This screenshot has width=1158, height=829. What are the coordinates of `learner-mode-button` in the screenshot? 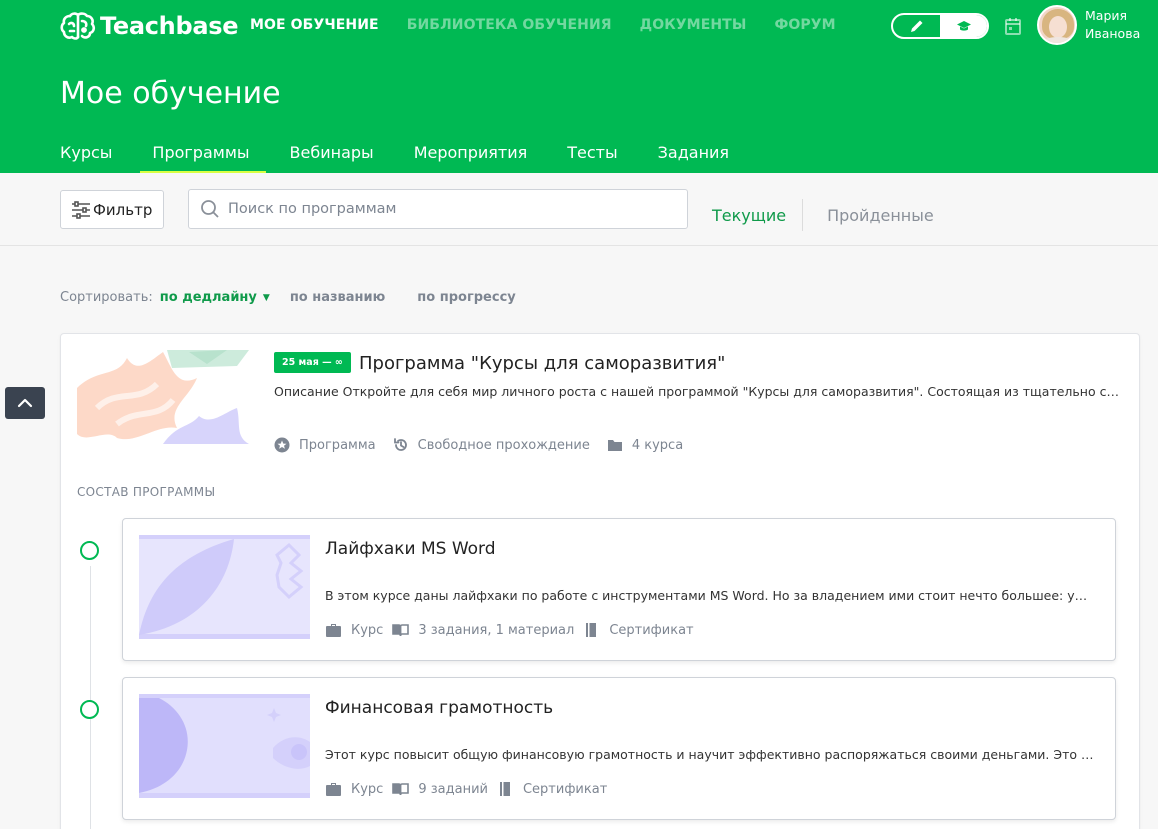 It's located at (963, 26).